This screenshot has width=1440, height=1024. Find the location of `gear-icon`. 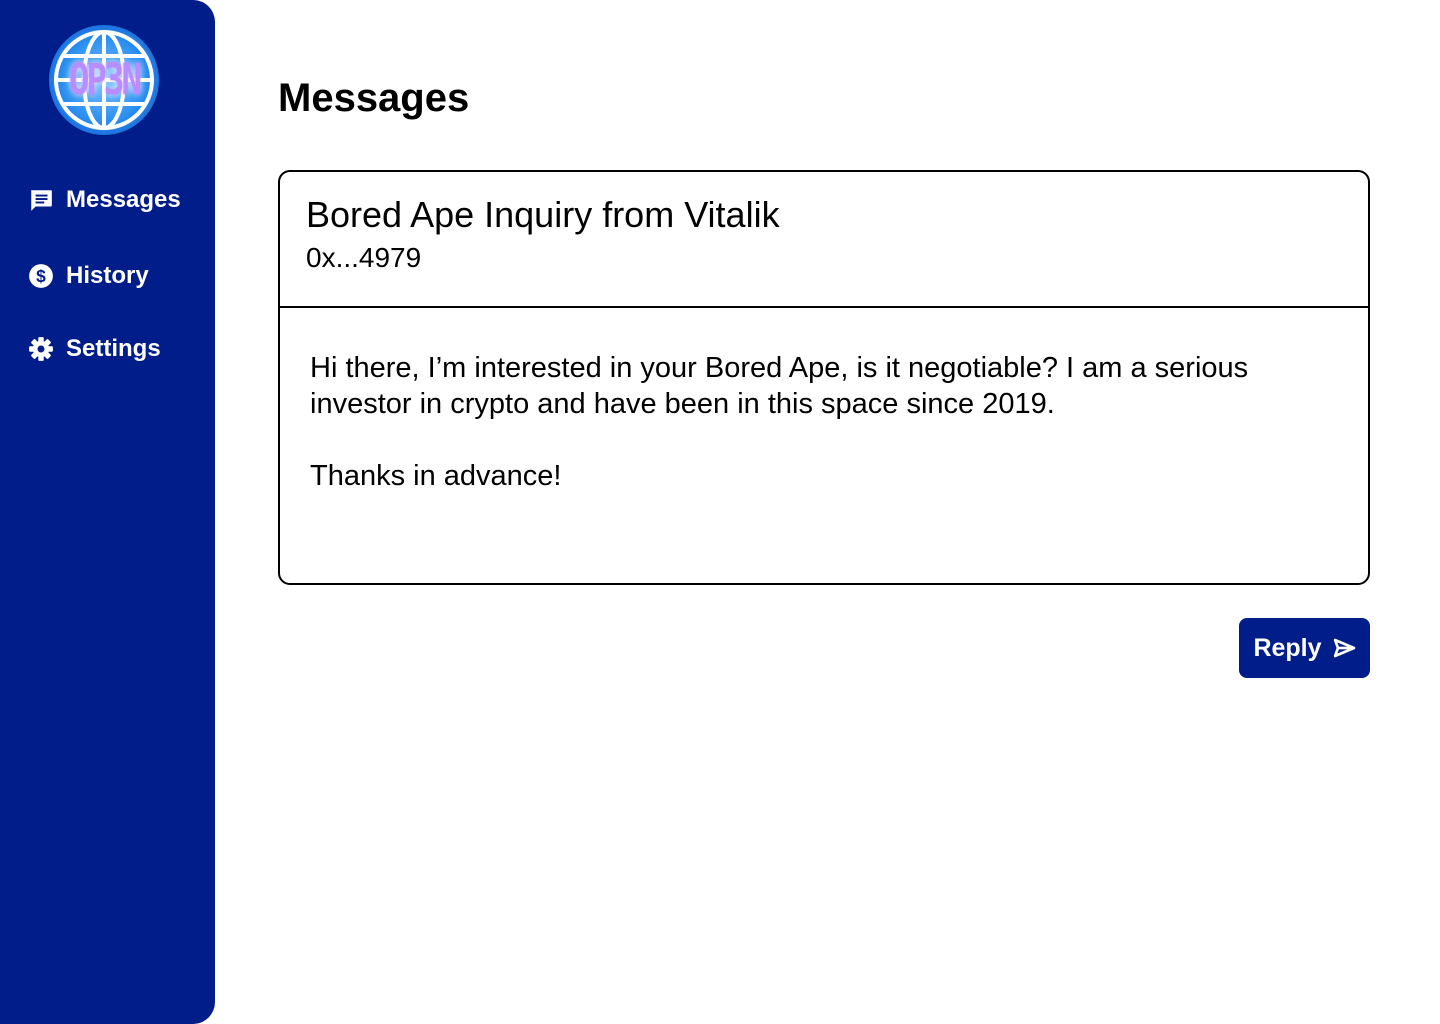

gear-icon is located at coordinates (41, 349).